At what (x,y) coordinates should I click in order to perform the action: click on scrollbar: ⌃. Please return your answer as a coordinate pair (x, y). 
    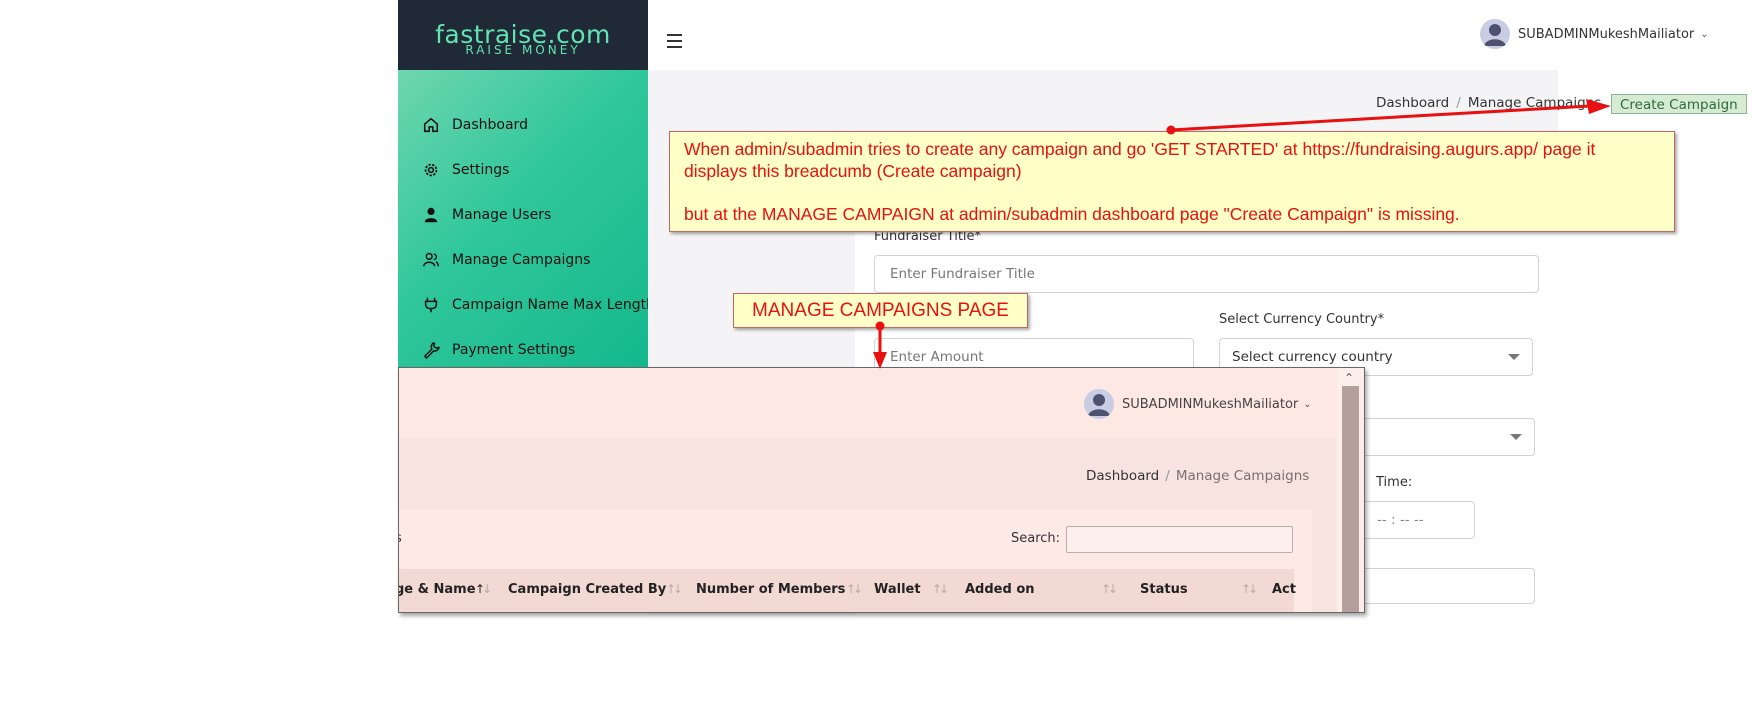
    Looking at the image, I should click on (1350, 490).